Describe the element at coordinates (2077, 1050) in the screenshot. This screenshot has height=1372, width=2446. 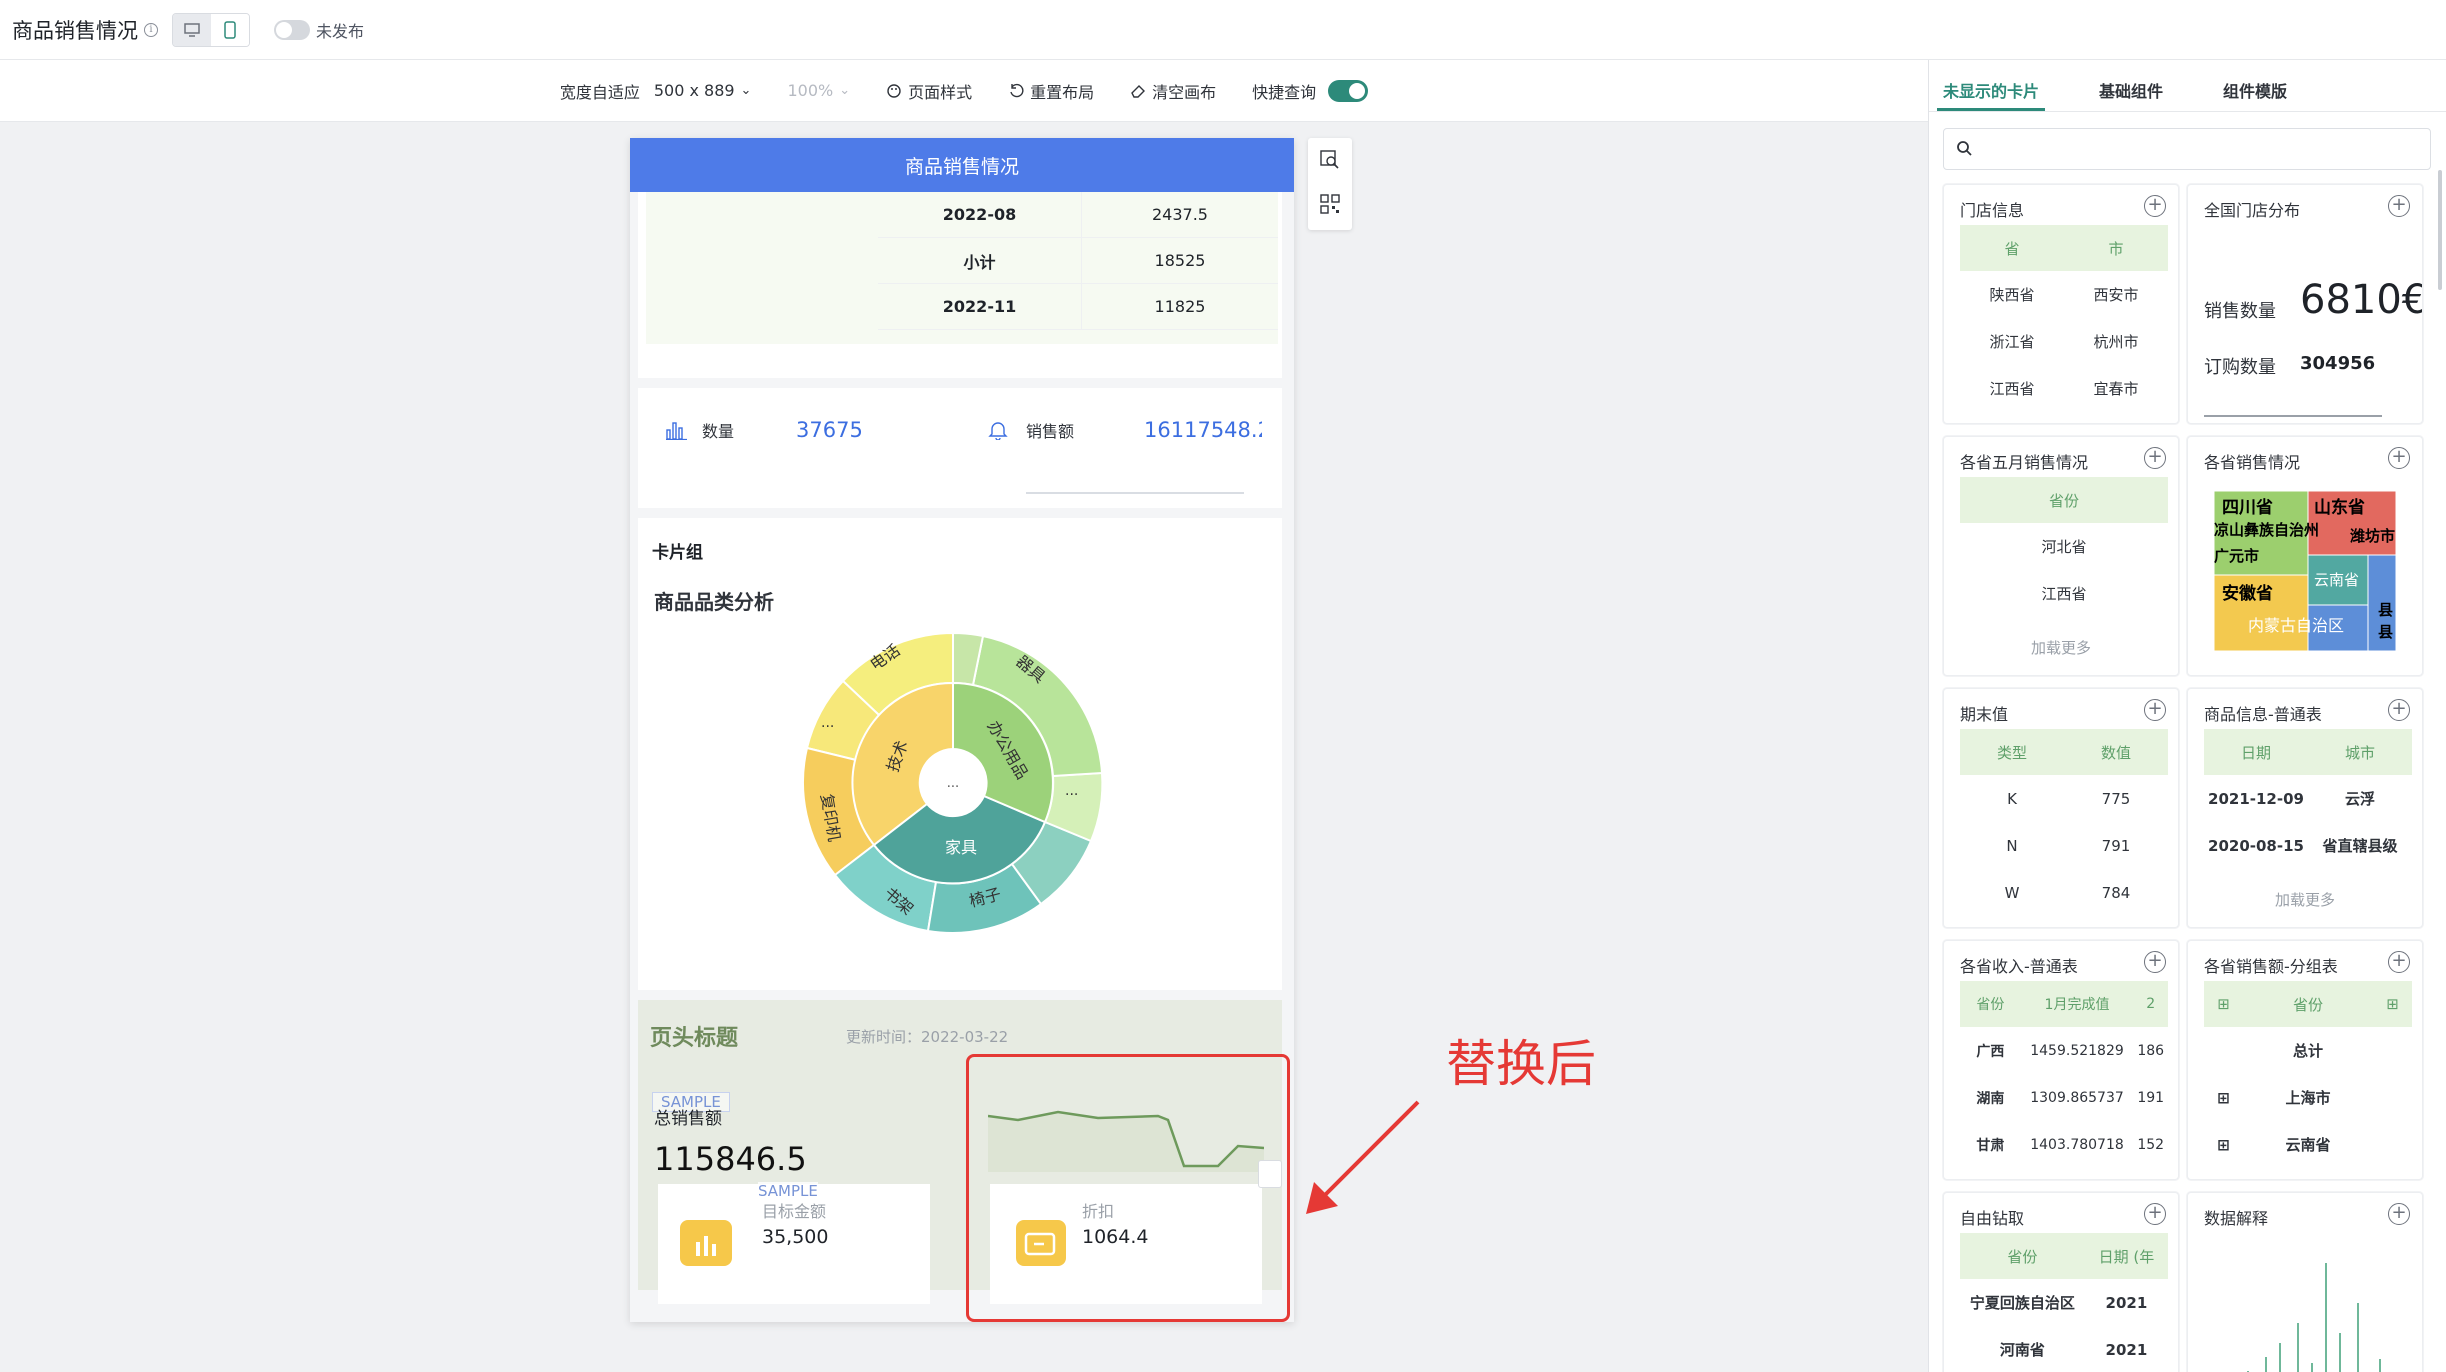
I see `cell: 1459.521829` at that location.